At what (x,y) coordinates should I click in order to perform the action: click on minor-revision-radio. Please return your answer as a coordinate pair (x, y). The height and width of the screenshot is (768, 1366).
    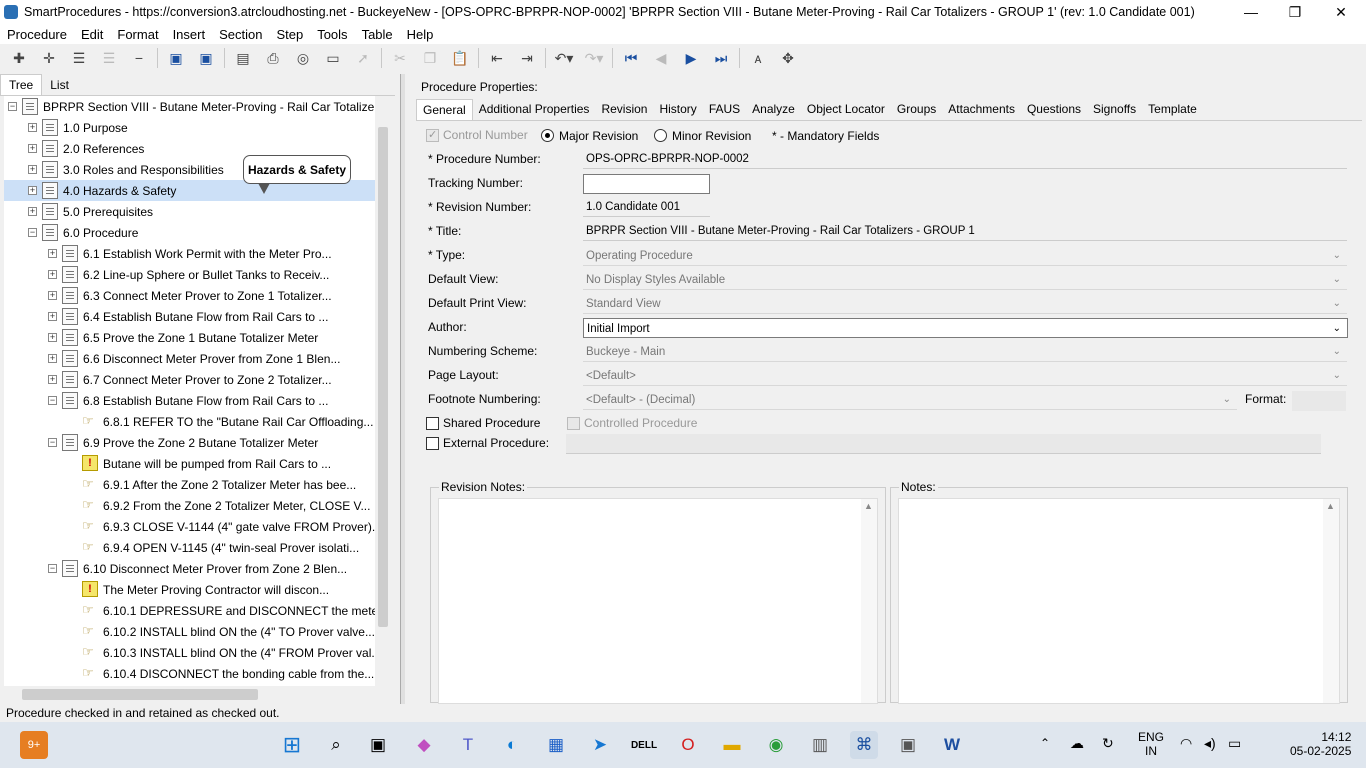
    Looking at the image, I should click on (660, 135).